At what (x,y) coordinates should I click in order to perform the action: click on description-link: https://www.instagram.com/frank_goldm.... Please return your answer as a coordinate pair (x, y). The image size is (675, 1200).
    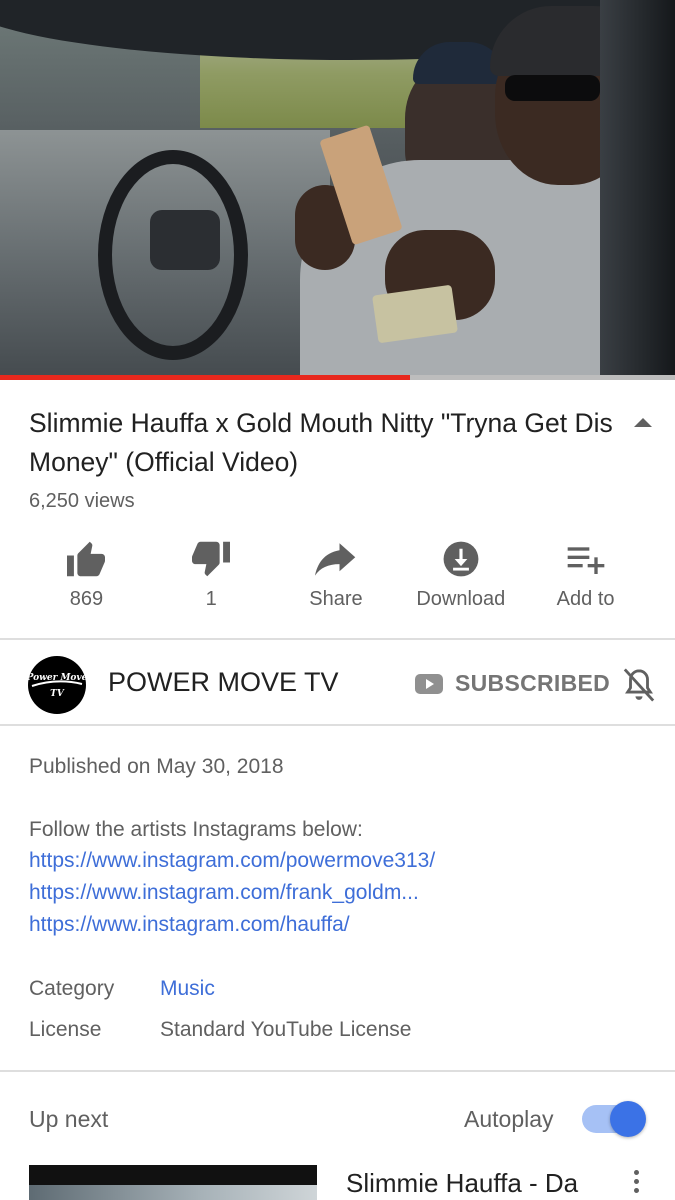
    Looking at the image, I should click on (224, 893).